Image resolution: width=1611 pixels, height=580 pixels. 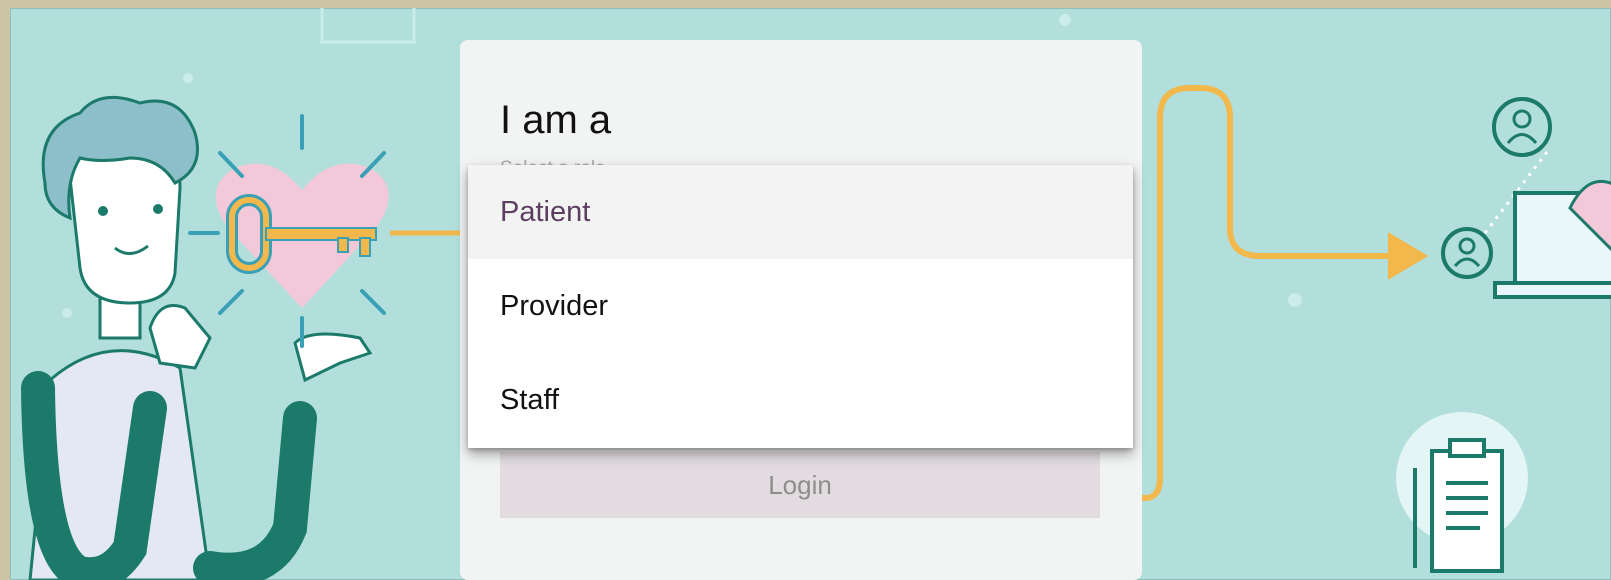 I want to click on role-option-patient: Patient, so click(x=800, y=212).